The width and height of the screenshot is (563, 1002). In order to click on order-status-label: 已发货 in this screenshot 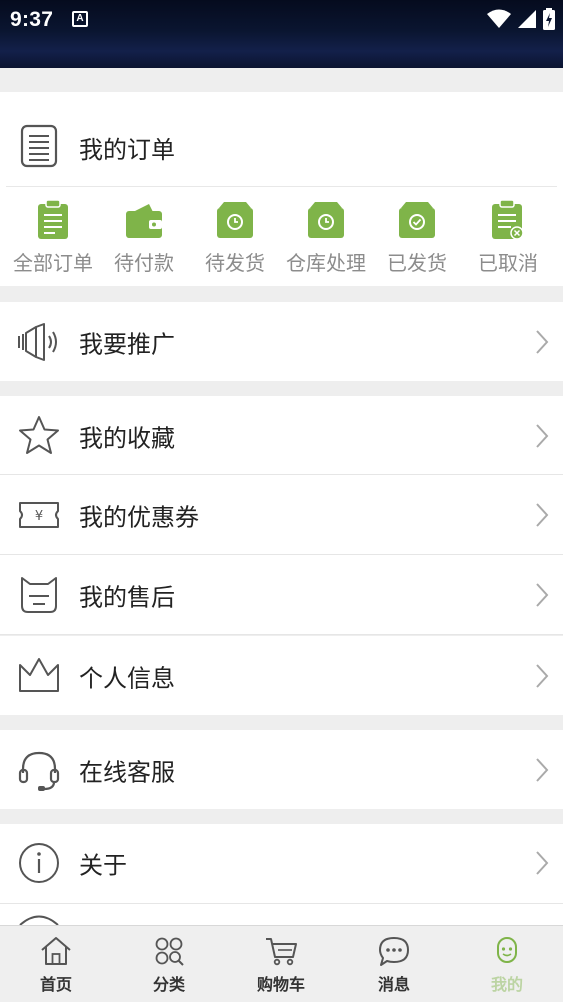, I will do `click(417, 263)`.